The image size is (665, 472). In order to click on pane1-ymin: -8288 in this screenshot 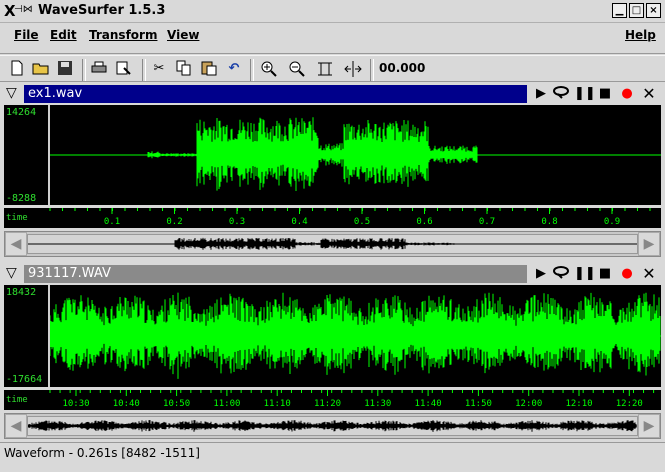, I will do `click(21, 198)`.